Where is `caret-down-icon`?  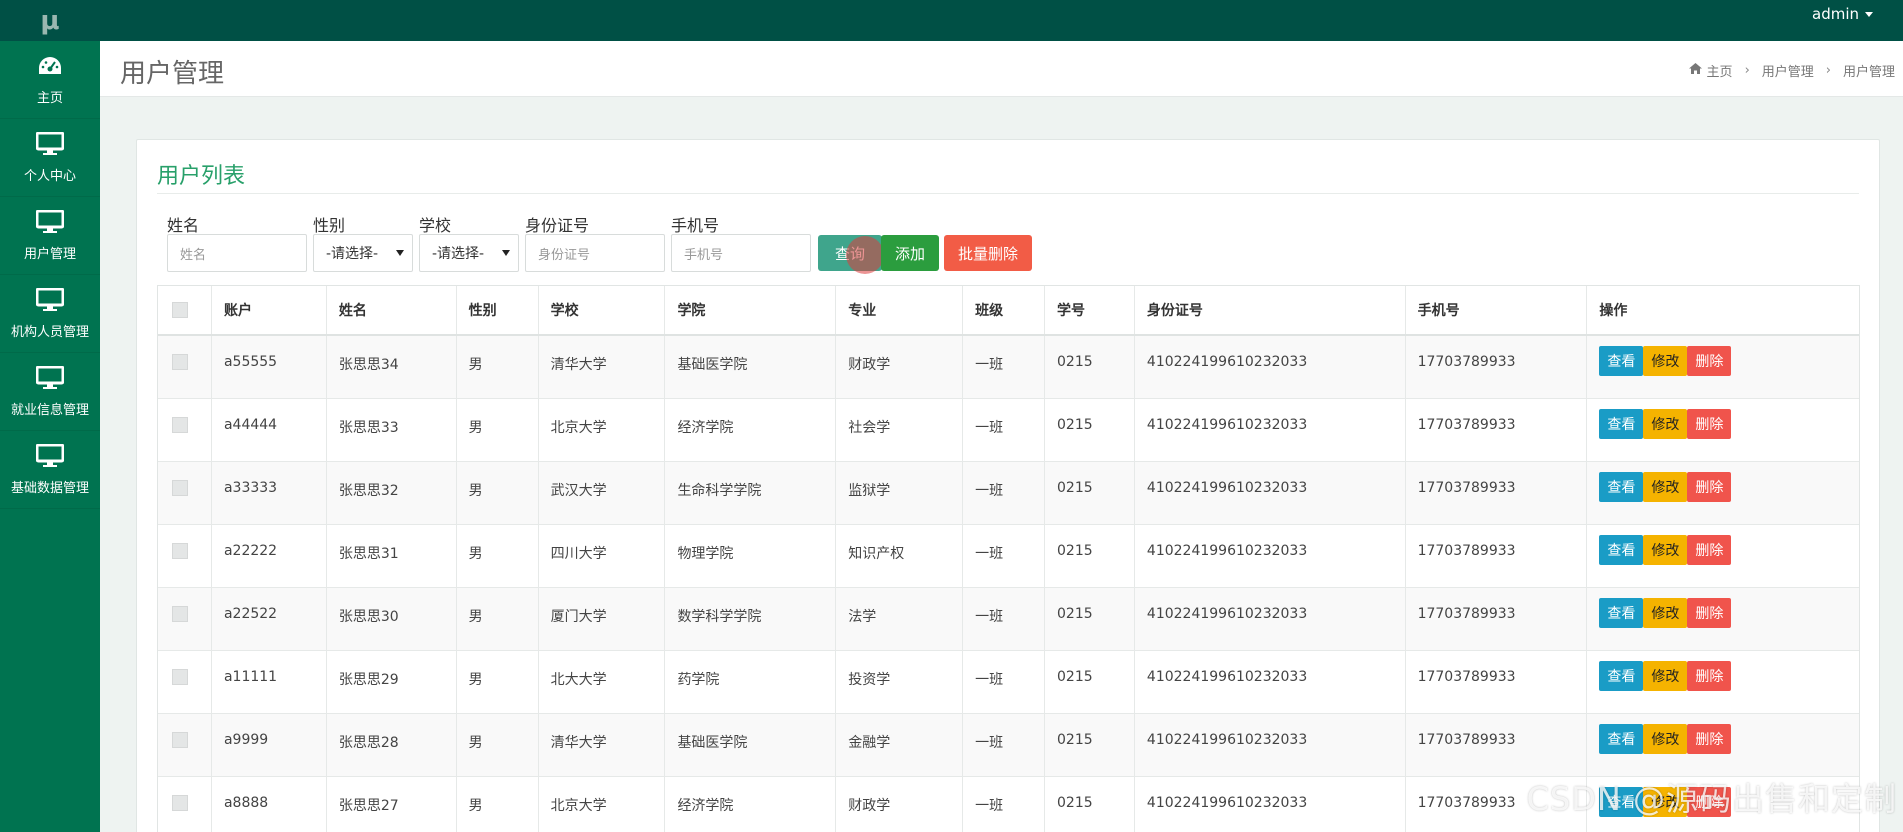
caret-down-icon is located at coordinates (1869, 14).